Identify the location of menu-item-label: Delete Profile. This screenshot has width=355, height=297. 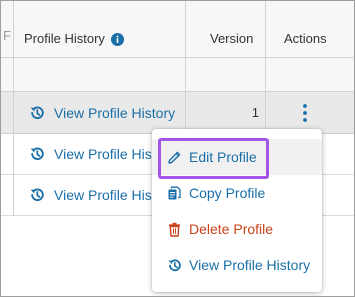
(231, 229).